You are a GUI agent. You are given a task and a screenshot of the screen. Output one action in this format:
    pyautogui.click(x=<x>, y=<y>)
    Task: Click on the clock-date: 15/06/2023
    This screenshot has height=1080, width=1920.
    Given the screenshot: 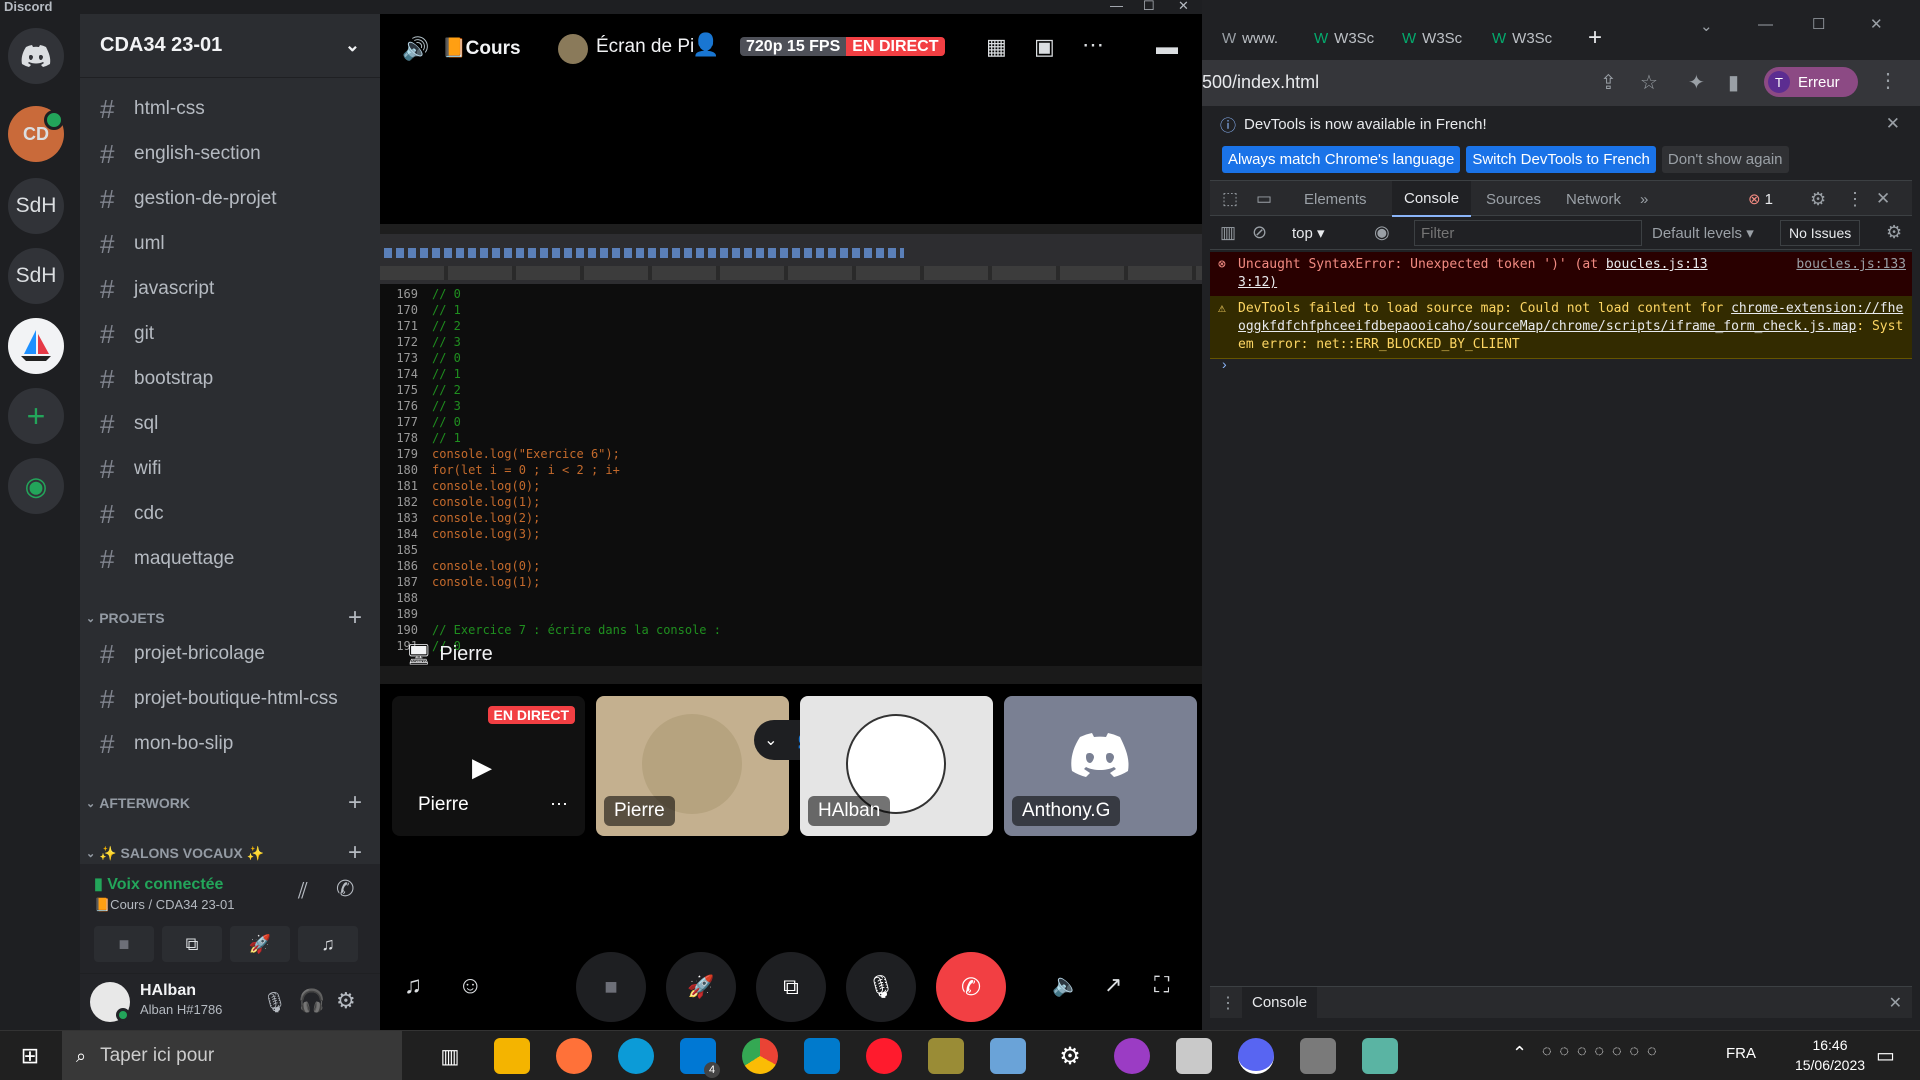 What is the action you would take?
    pyautogui.click(x=1830, y=1065)
    